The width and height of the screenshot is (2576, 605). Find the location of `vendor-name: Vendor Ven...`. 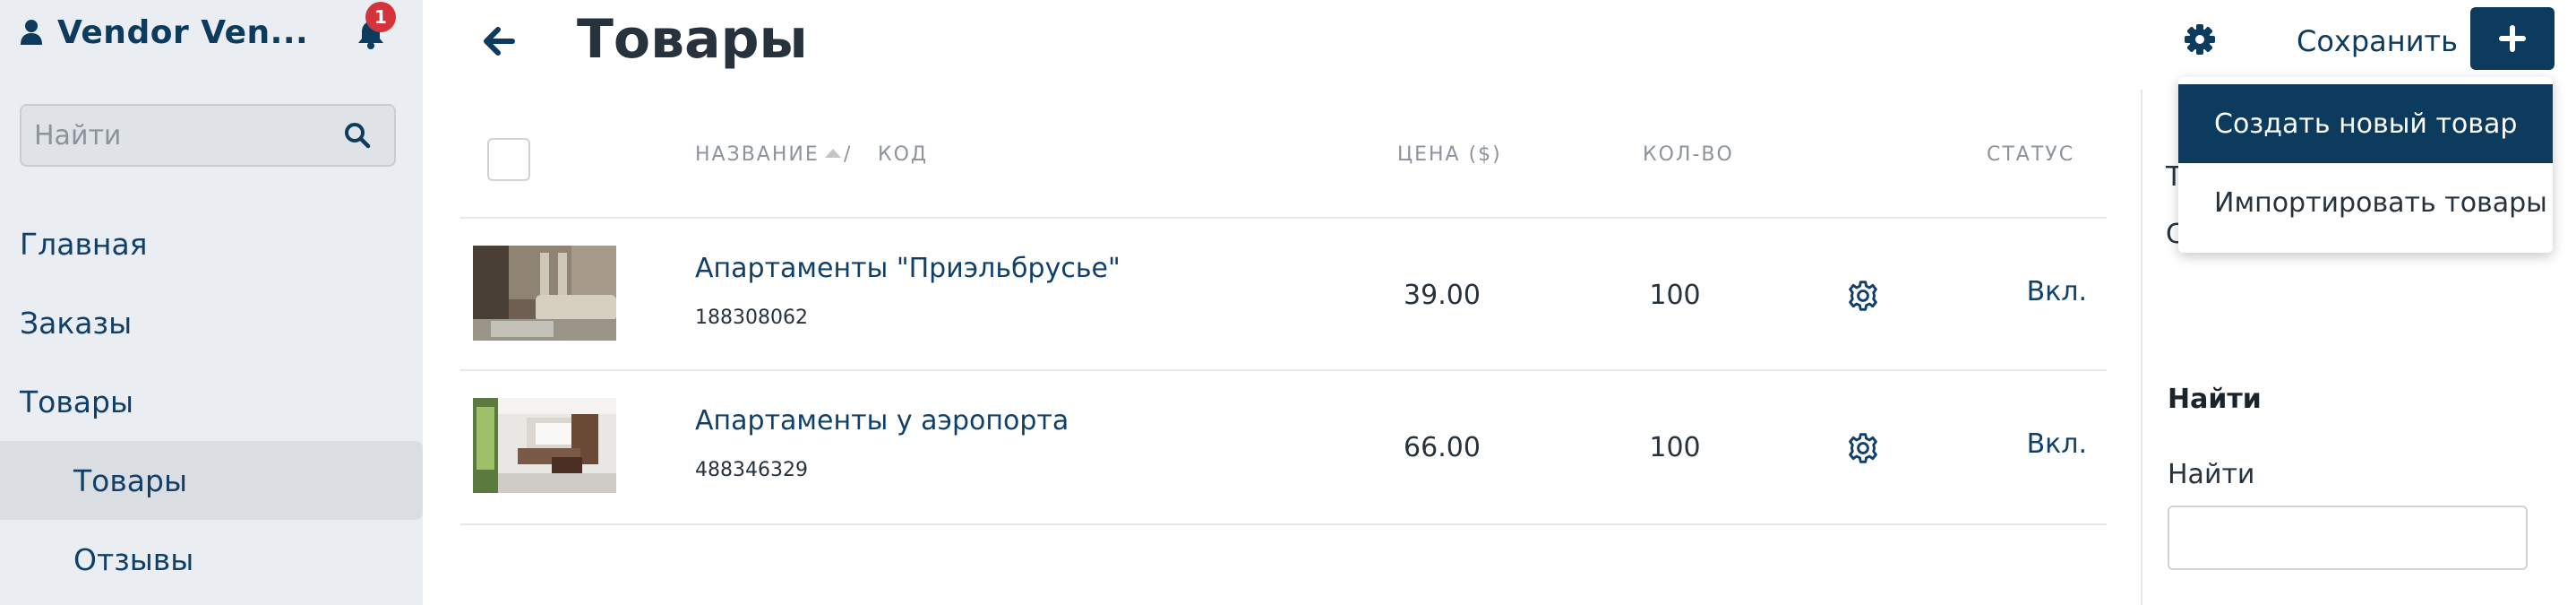

vendor-name: Vendor Ven... is located at coordinates (183, 32).